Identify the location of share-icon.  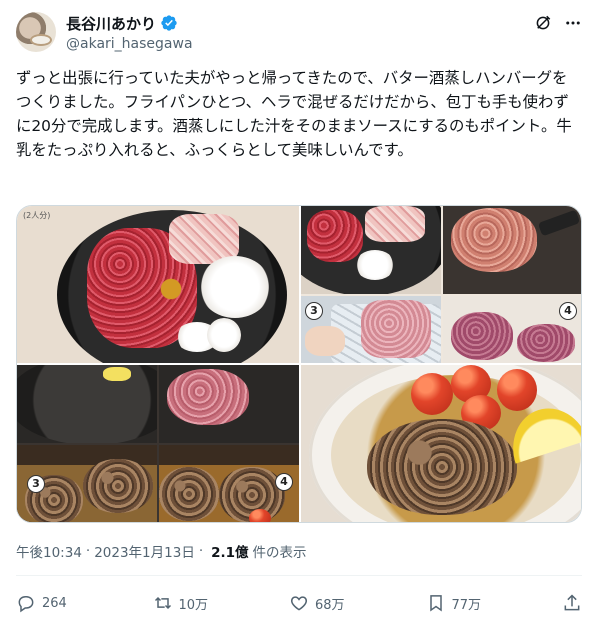
(572, 602).